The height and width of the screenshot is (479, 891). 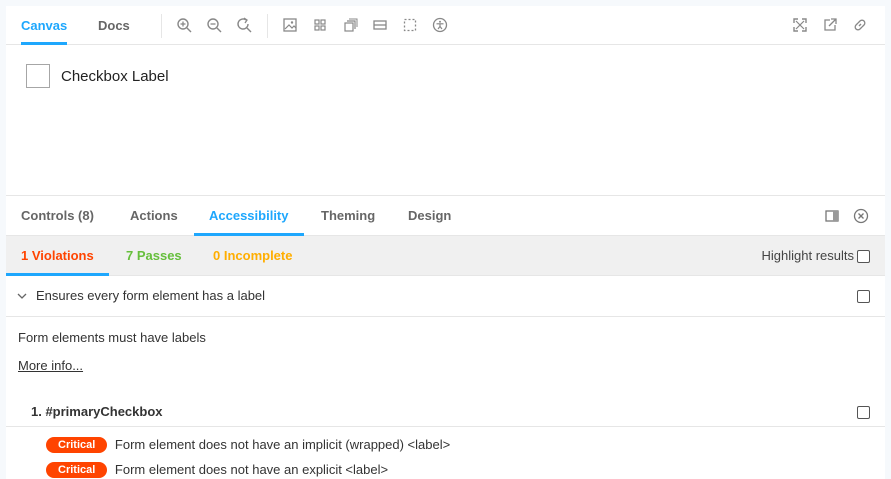 I want to click on tab-accessibility: Accessibility, so click(x=249, y=216).